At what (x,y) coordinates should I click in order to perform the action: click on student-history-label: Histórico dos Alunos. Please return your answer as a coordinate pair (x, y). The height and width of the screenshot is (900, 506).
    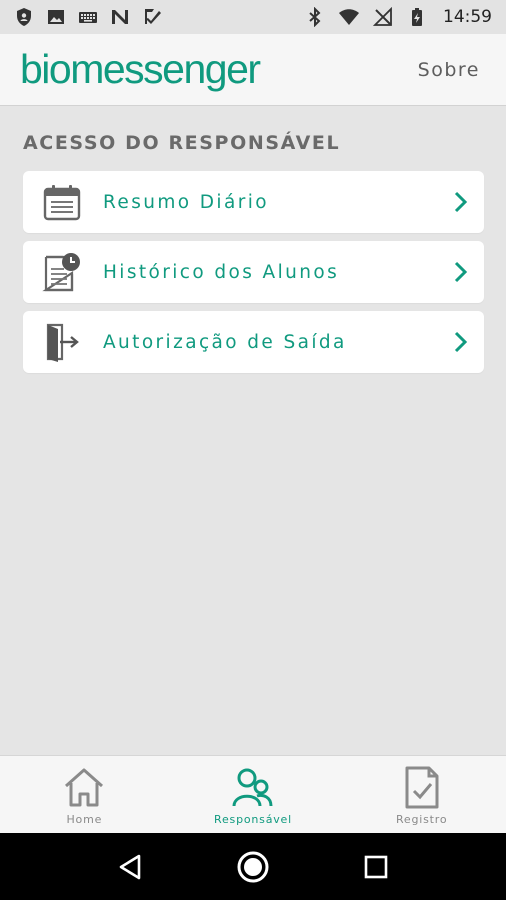
    Looking at the image, I should click on (221, 272).